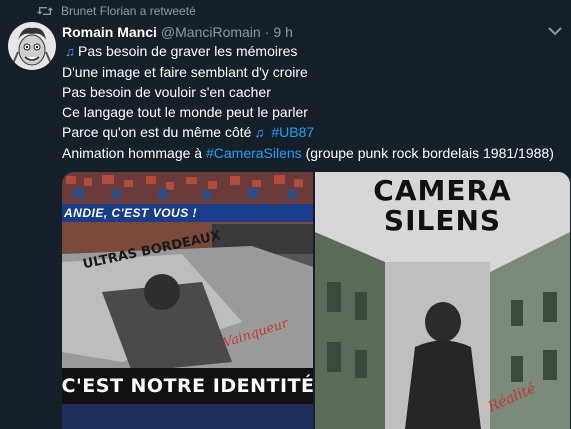  I want to click on tweet-line-4: Ce langage tout le monde peut le parler, so click(185, 112).